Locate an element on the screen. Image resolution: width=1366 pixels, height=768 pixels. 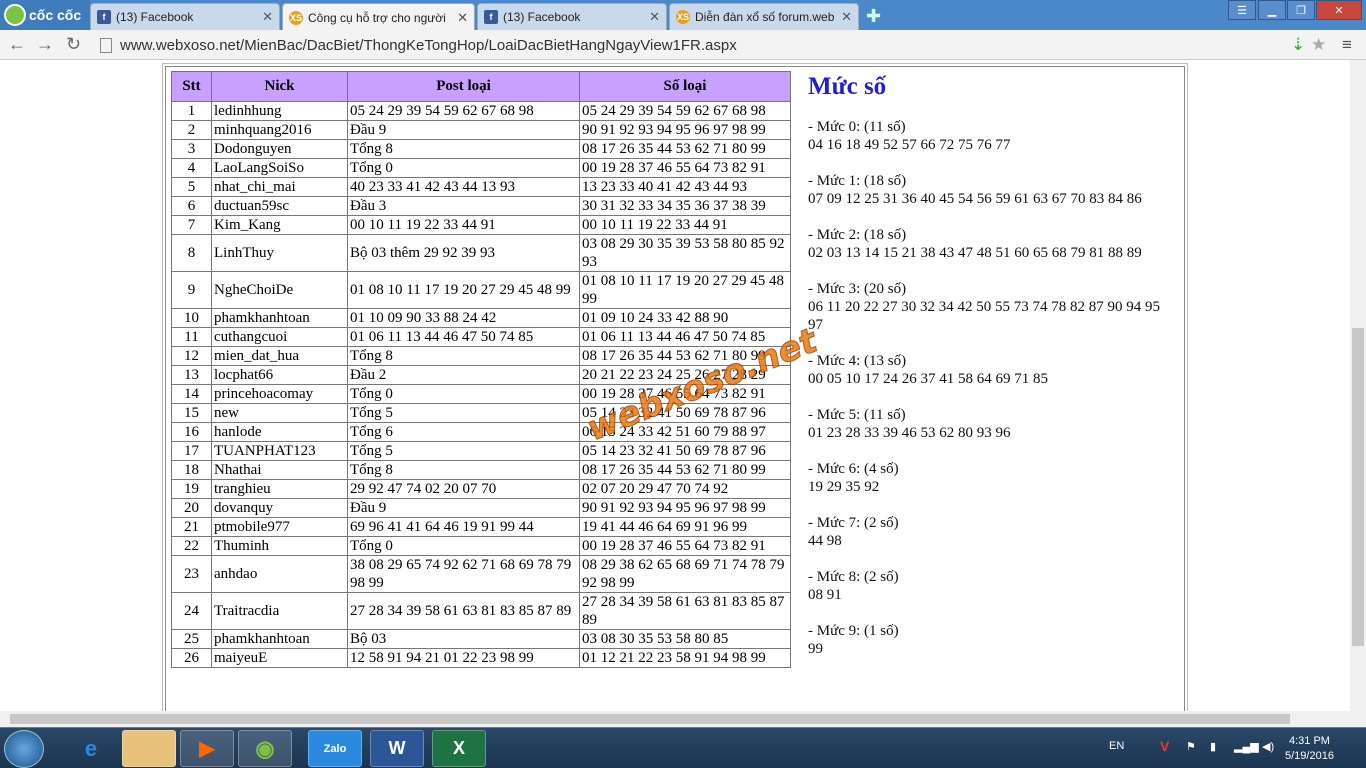
cell-nick: TUANPHAT123 is located at coordinates (279, 451).